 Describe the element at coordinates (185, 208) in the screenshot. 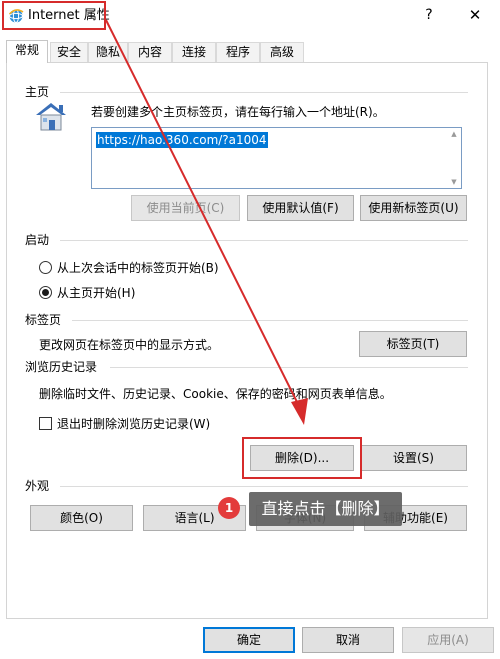

I see `use-current-button: 使用当前页(C)` at that location.